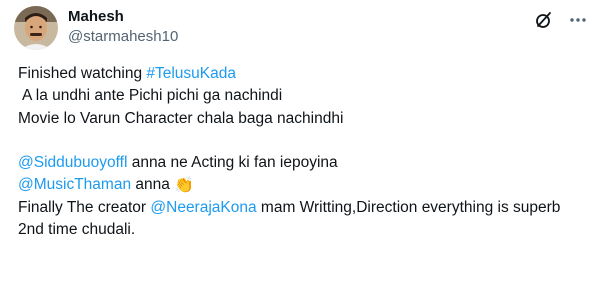 The width and height of the screenshot is (600, 285). I want to click on more-icon, so click(578, 20).